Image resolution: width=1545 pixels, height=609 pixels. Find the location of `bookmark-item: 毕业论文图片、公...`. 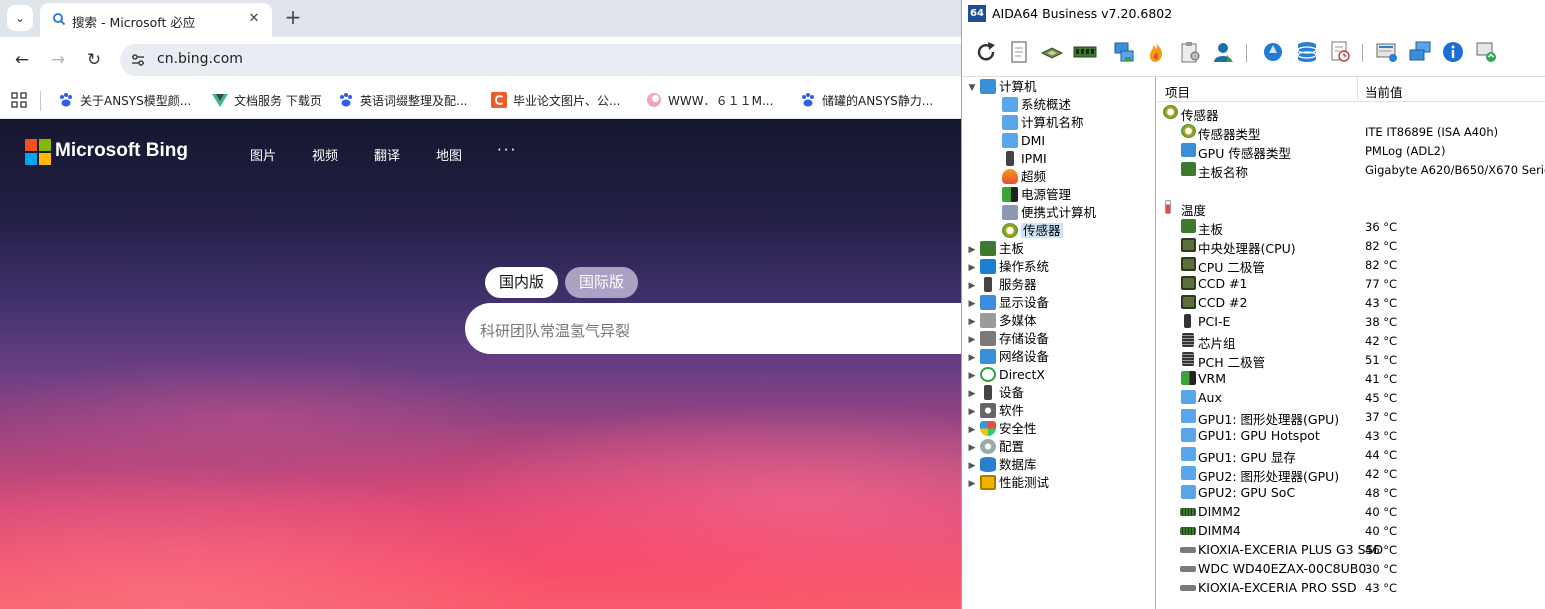

bookmark-item: 毕业论文图片、公... is located at coordinates (555, 101).